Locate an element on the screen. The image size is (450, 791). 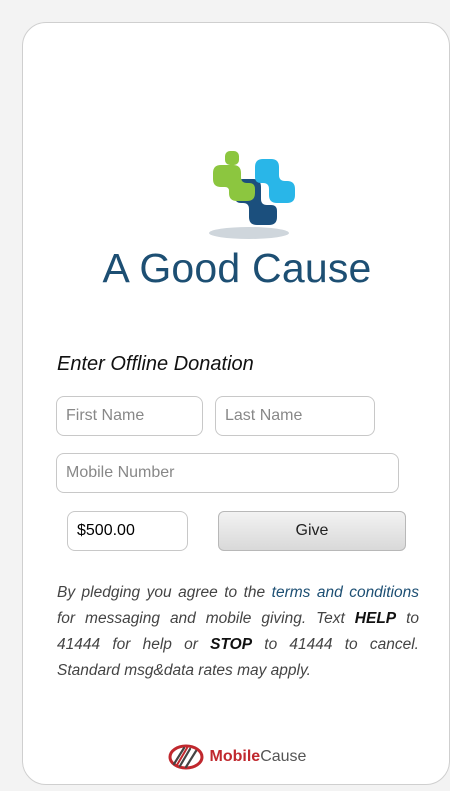
organization-name: A Good Cause is located at coordinates (237, 268).